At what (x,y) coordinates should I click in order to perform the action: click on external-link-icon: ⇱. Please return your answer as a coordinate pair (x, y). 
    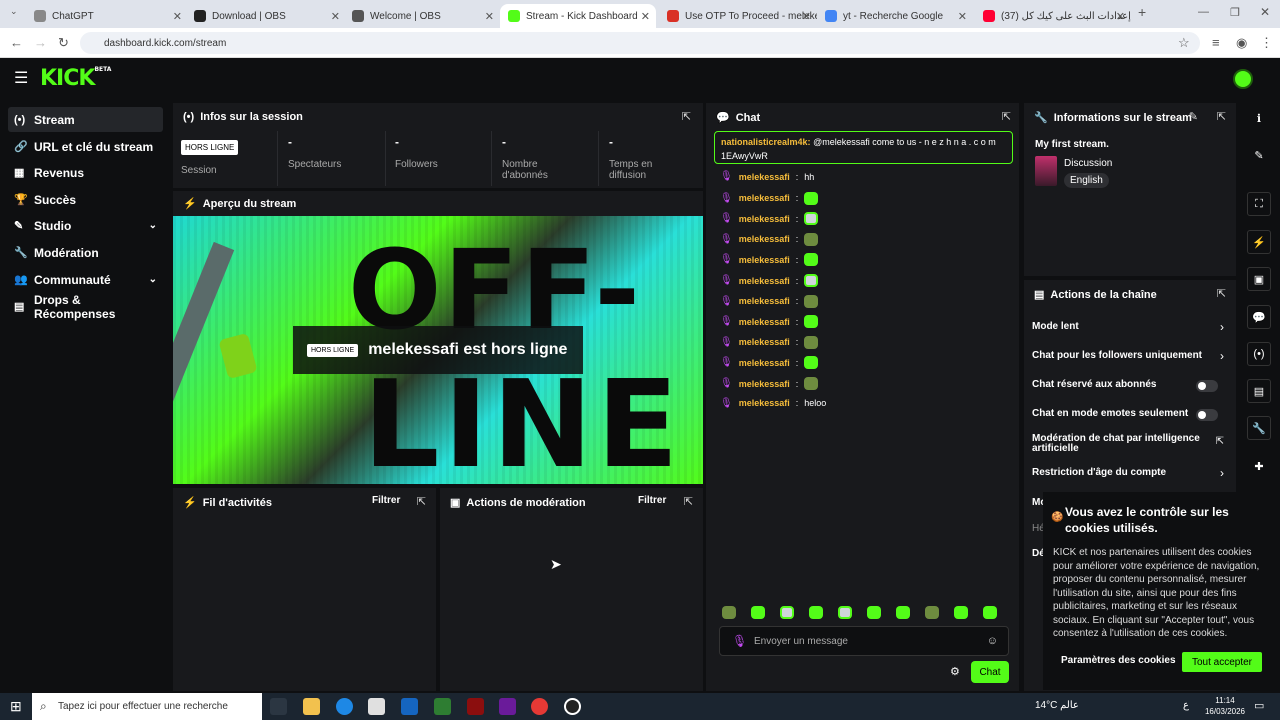
    Looking at the image, I should click on (1220, 441).